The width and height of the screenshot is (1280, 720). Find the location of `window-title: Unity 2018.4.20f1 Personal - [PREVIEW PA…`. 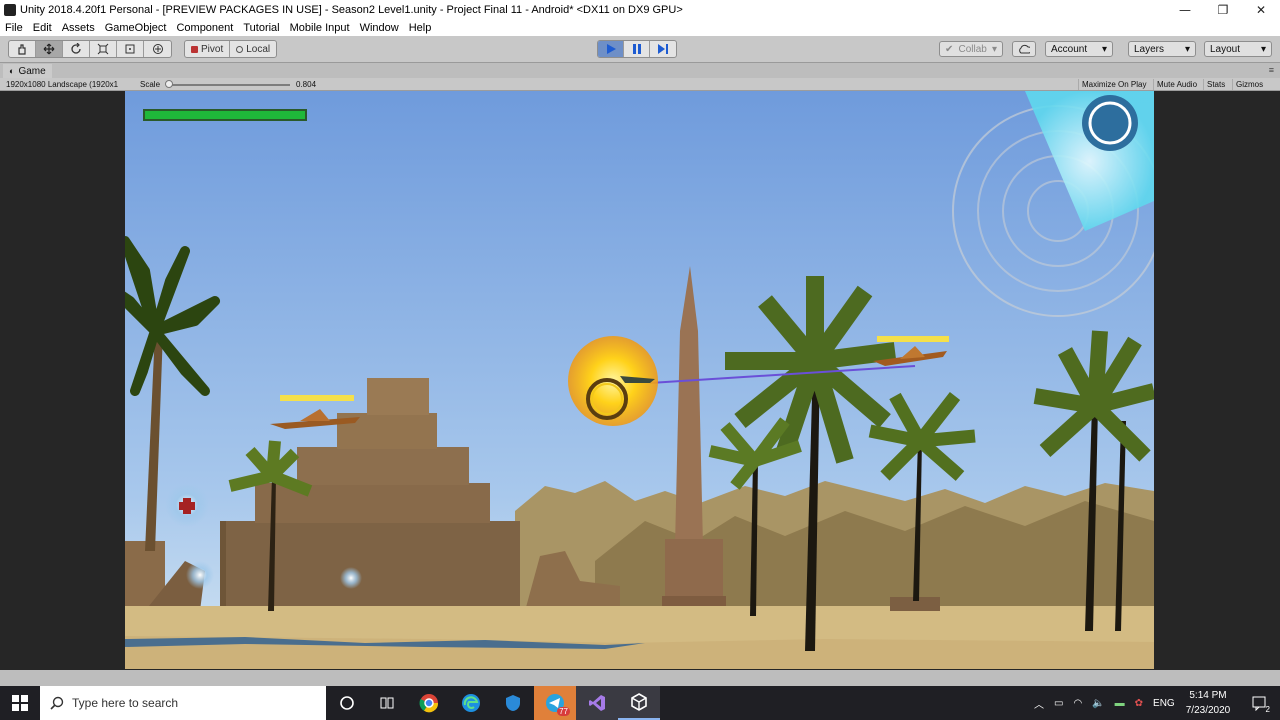

window-title: Unity 2018.4.20f1 Personal - [PREVIEW PA… is located at coordinates (351, 10).